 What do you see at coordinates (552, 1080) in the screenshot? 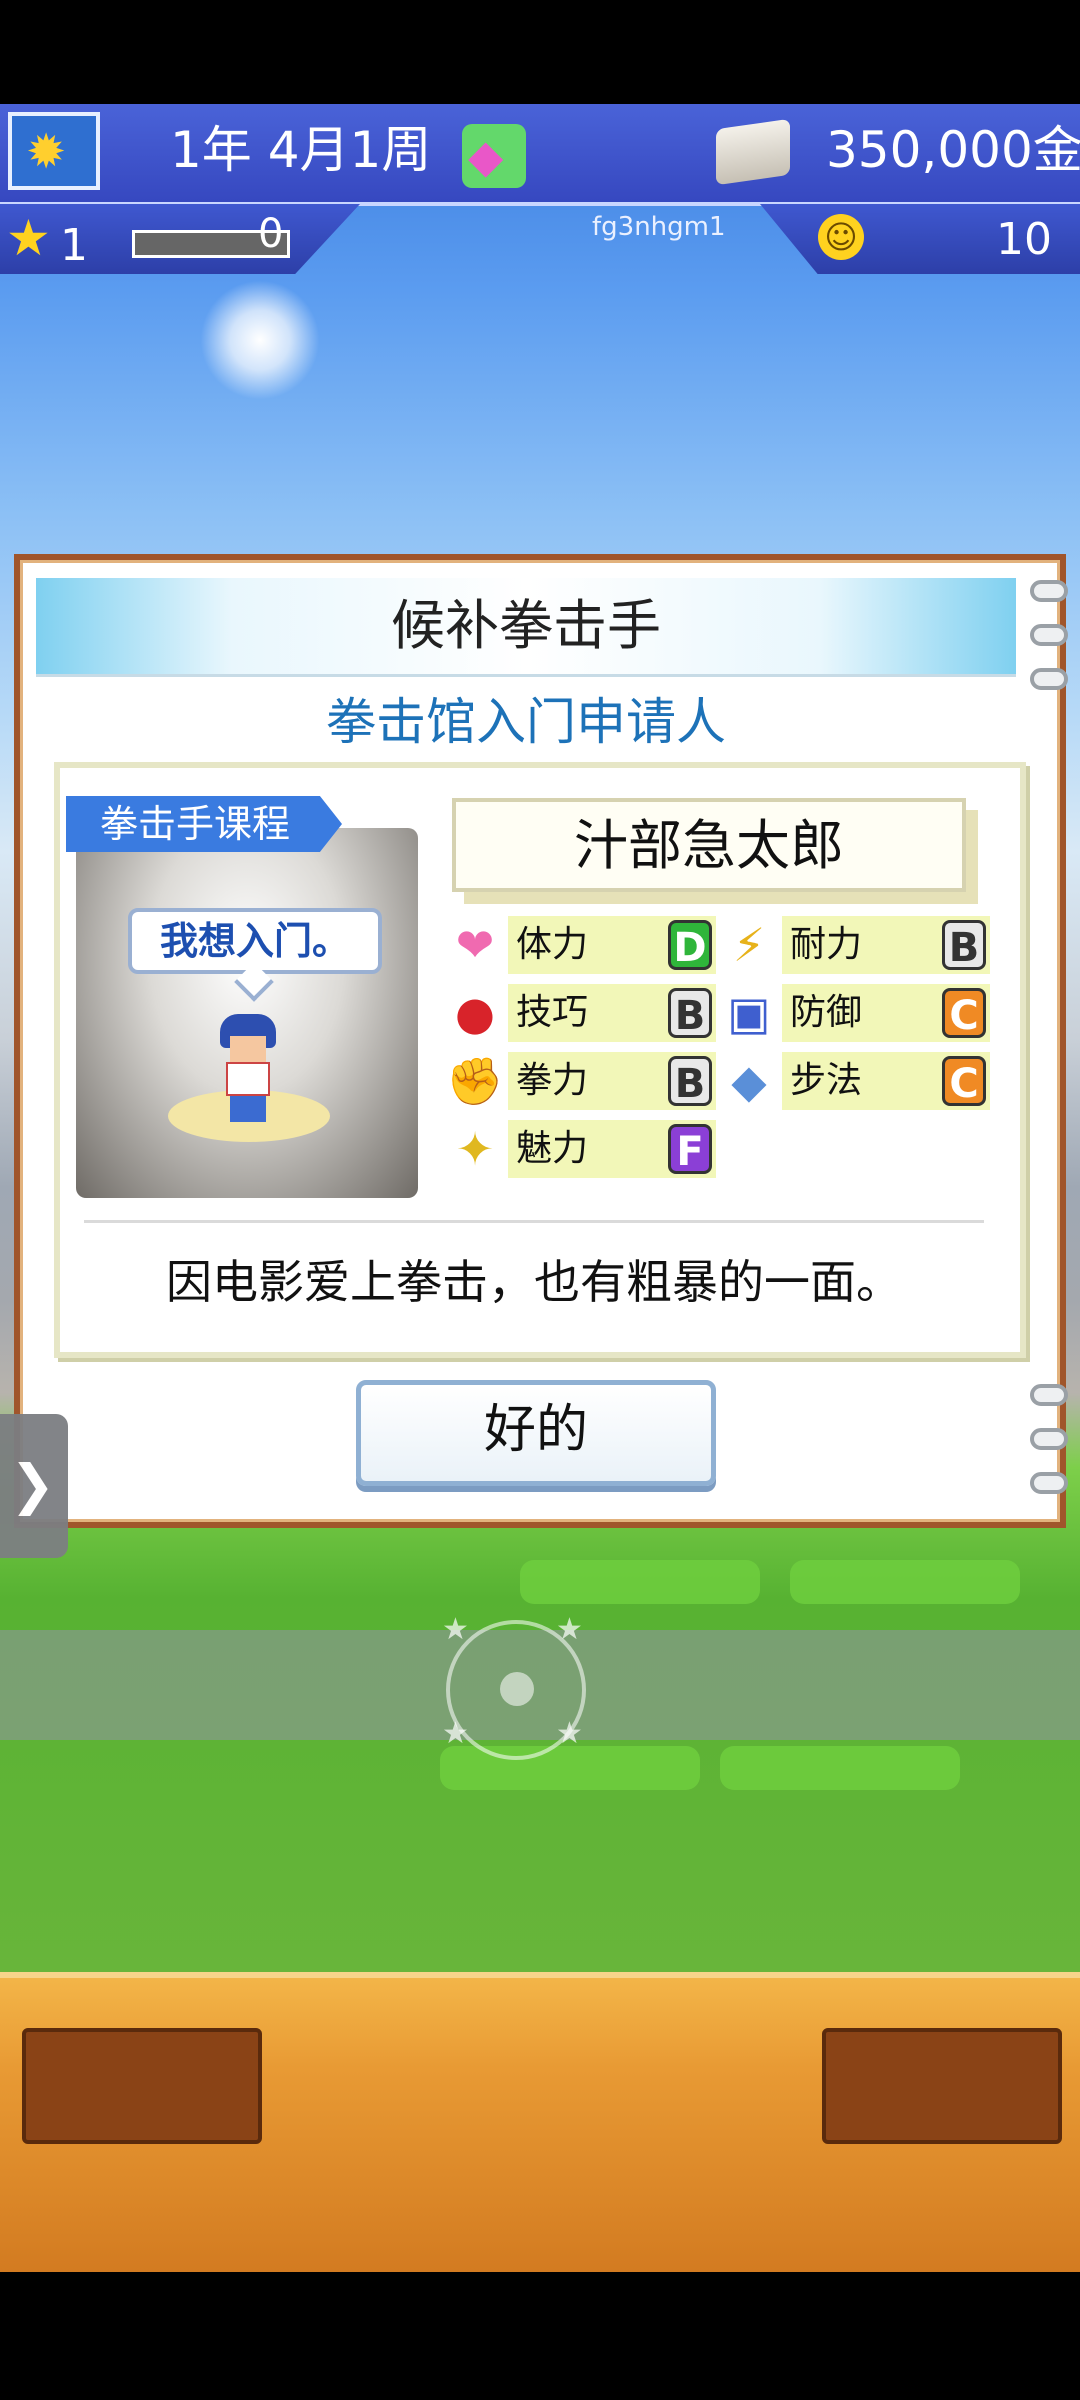
I see `stat-label: 拳力` at bounding box center [552, 1080].